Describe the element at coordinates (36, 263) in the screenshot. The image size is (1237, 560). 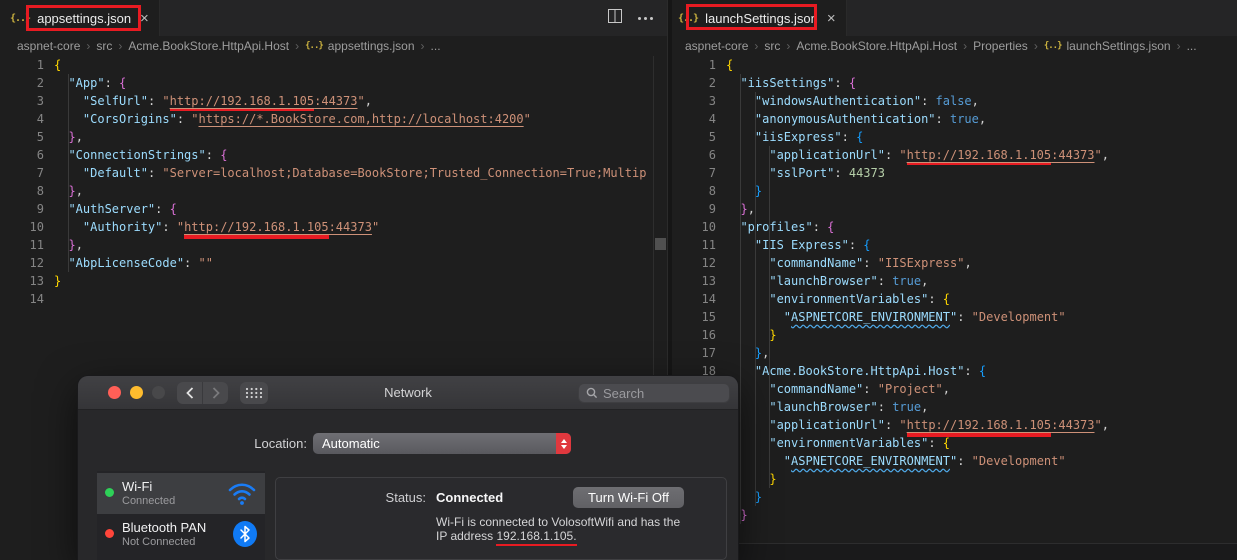
I see `line-number: 12` at that location.